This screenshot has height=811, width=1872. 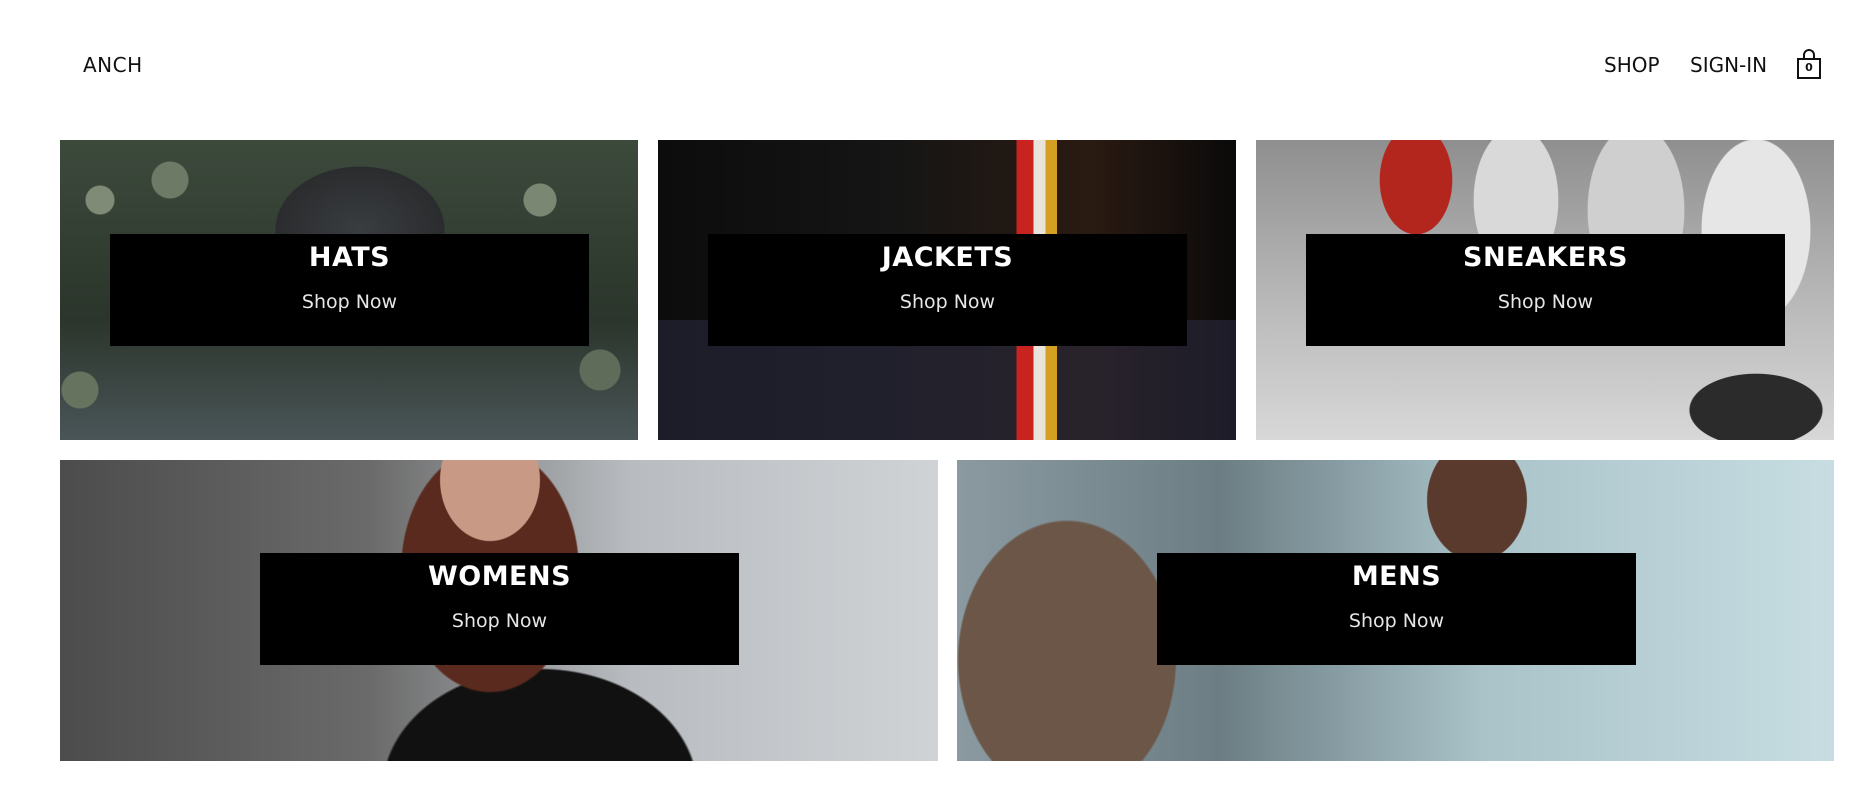 What do you see at coordinates (113, 65) in the screenshot?
I see `site-logo: ANCH` at bounding box center [113, 65].